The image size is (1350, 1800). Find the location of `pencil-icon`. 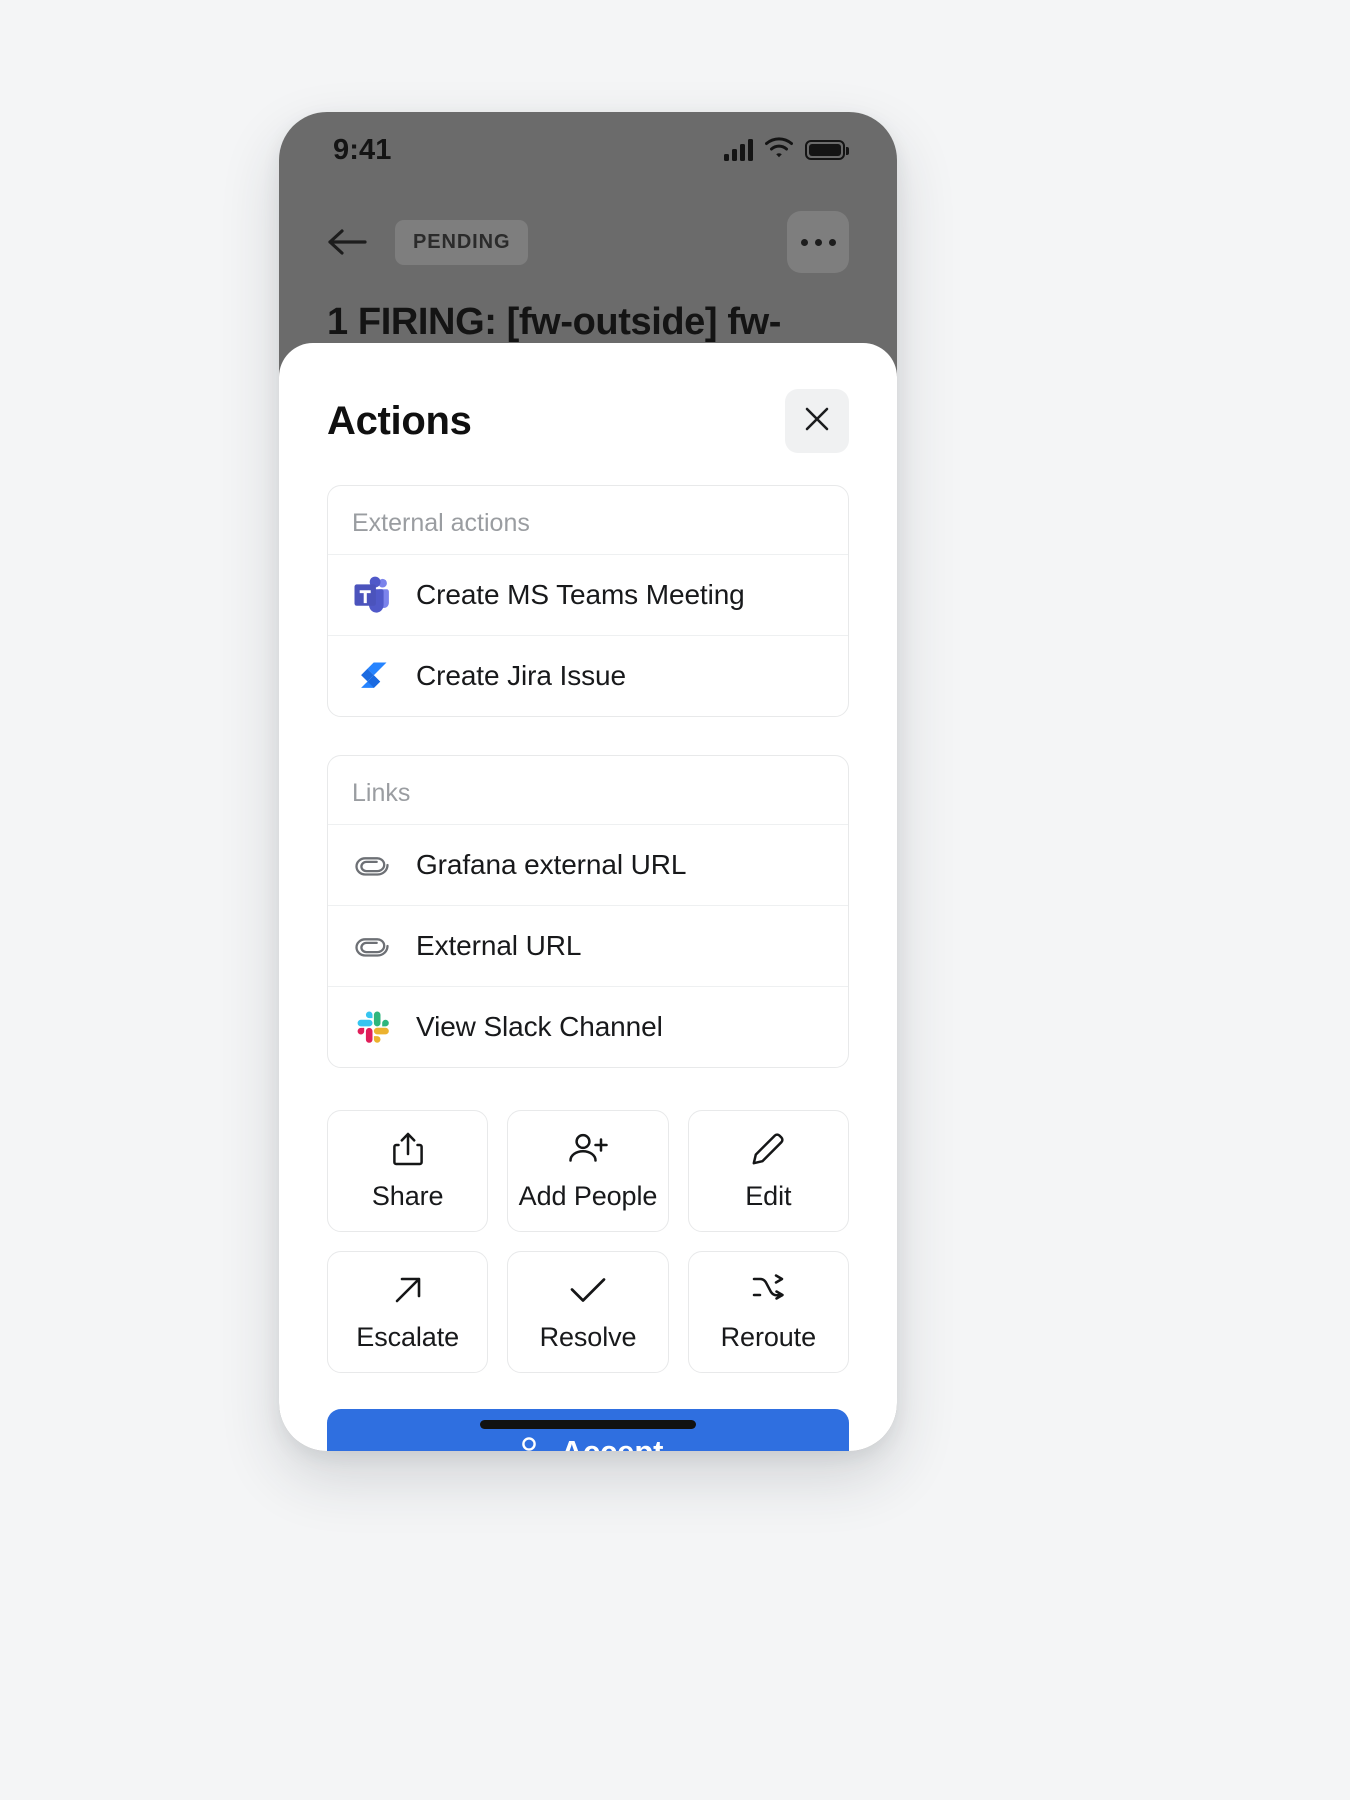

pencil-icon is located at coordinates (768, 1149).